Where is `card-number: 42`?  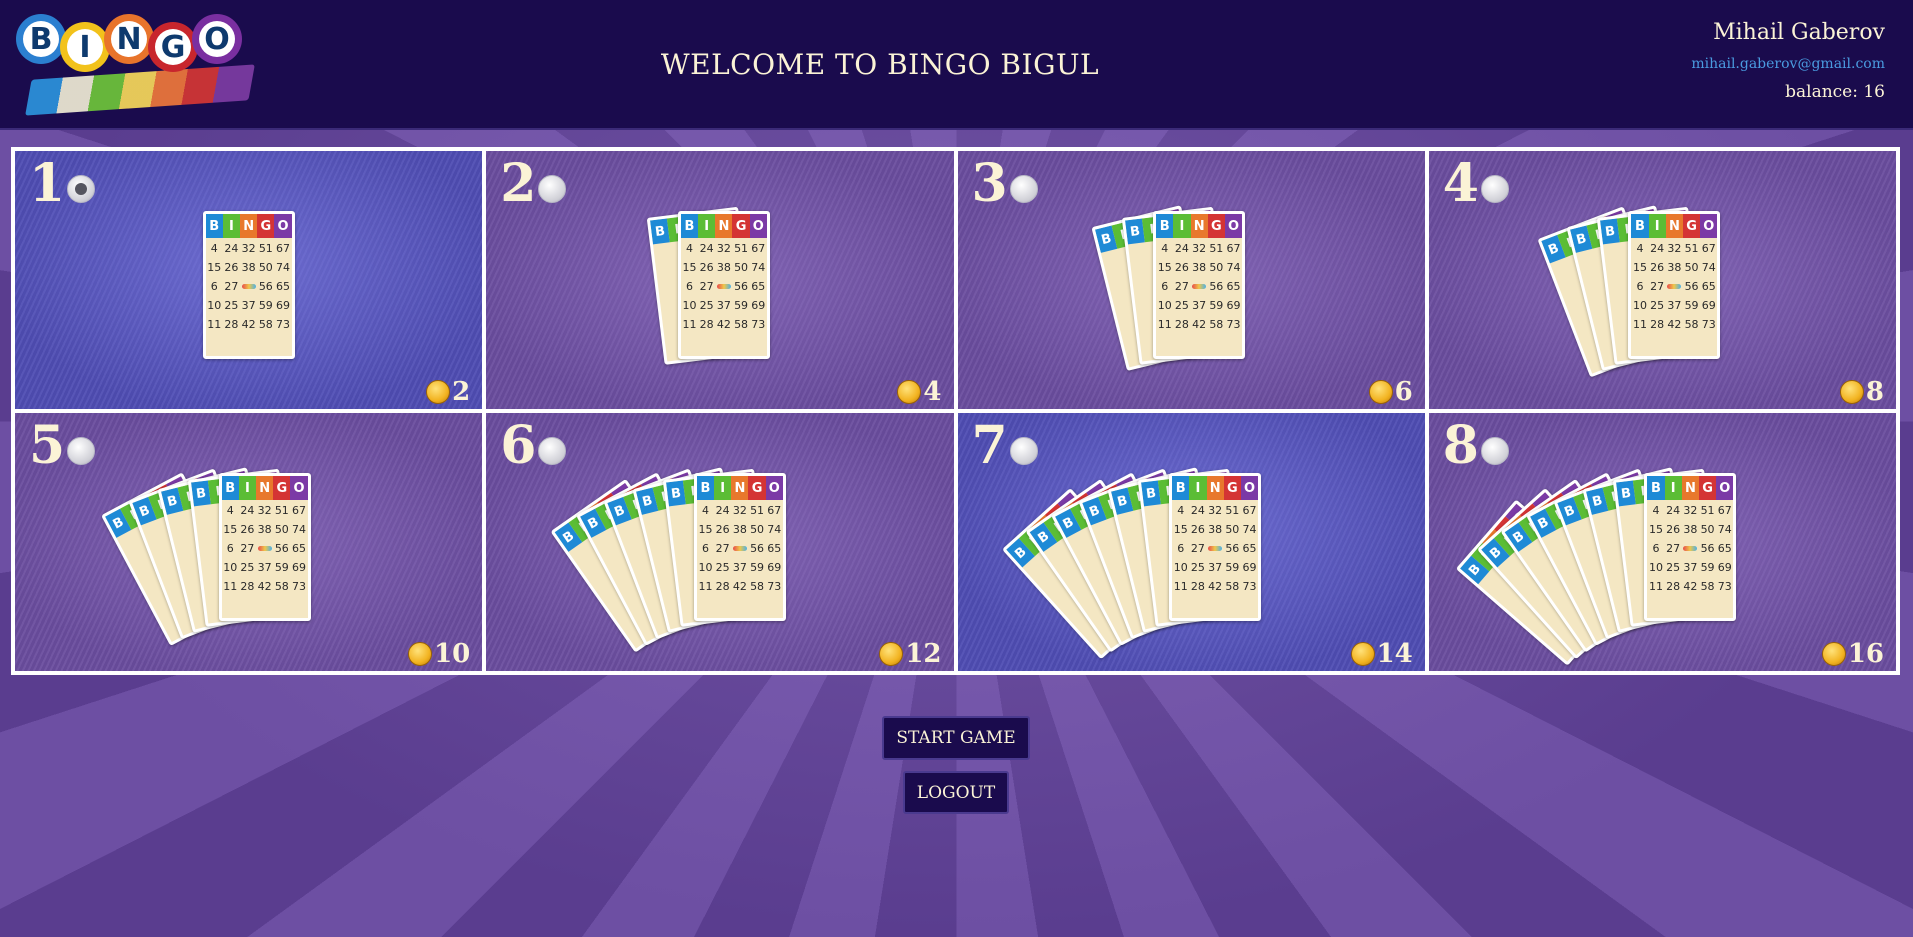 card-number: 42 is located at coordinates (264, 587).